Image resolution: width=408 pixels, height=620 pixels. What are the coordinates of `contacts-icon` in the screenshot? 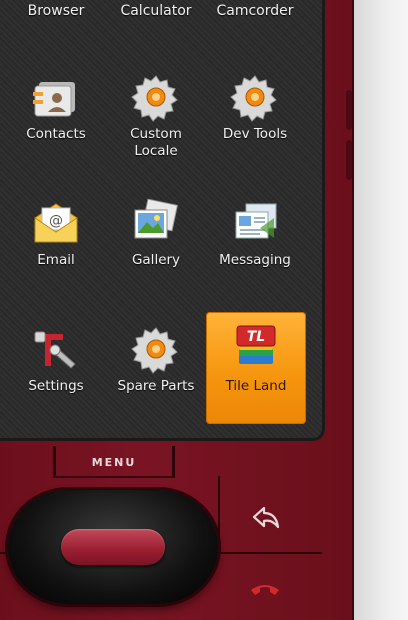 It's located at (54, 99).